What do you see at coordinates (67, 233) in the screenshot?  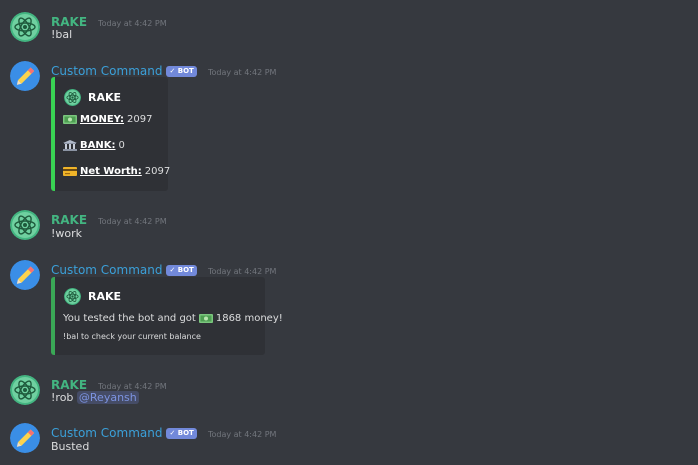 I see `message-text: !work` at bounding box center [67, 233].